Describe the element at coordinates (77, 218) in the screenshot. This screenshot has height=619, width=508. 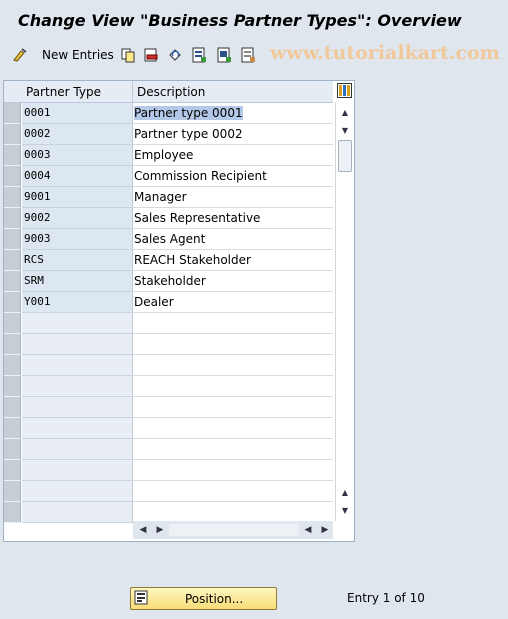
I see `partner-type-cell: 9002` at that location.